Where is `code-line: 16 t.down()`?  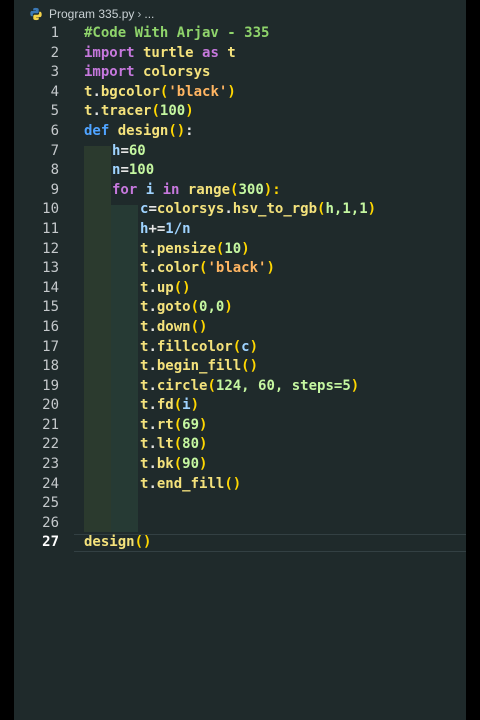 code-line: 16 t.down() is located at coordinates (240, 328).